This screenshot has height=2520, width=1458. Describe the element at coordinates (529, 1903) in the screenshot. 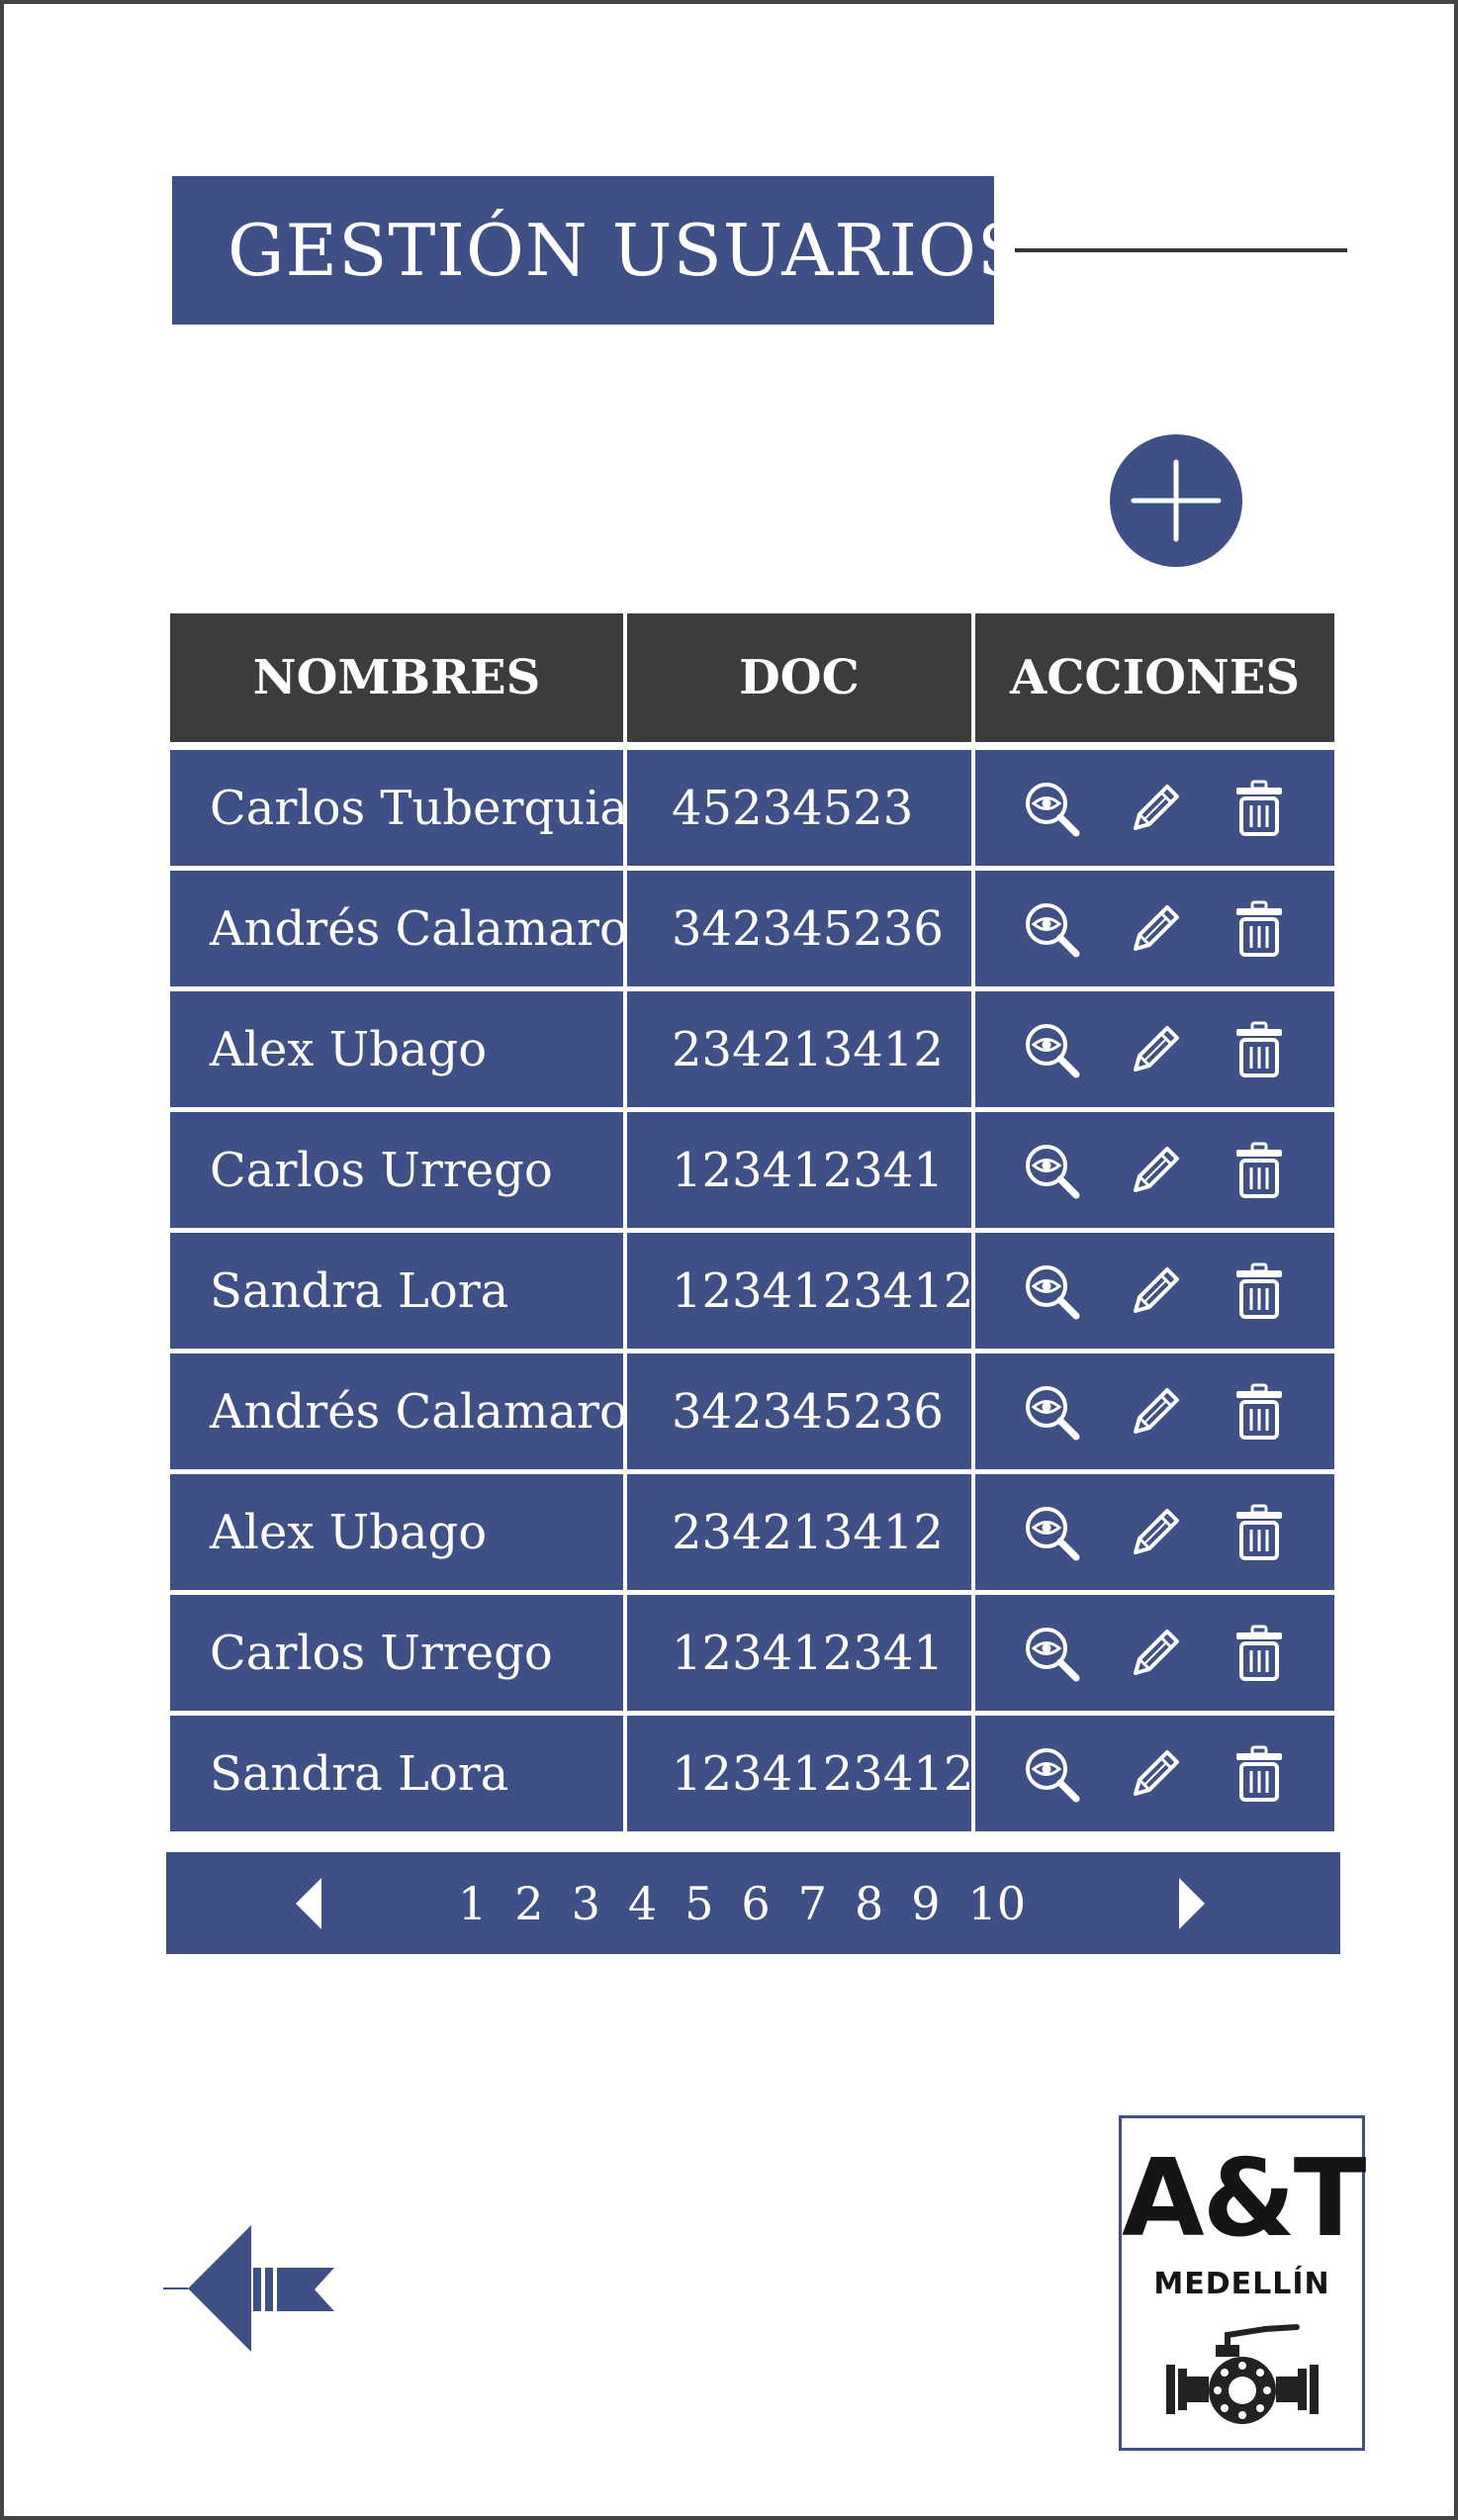

I see `page-number: 2` at that location.